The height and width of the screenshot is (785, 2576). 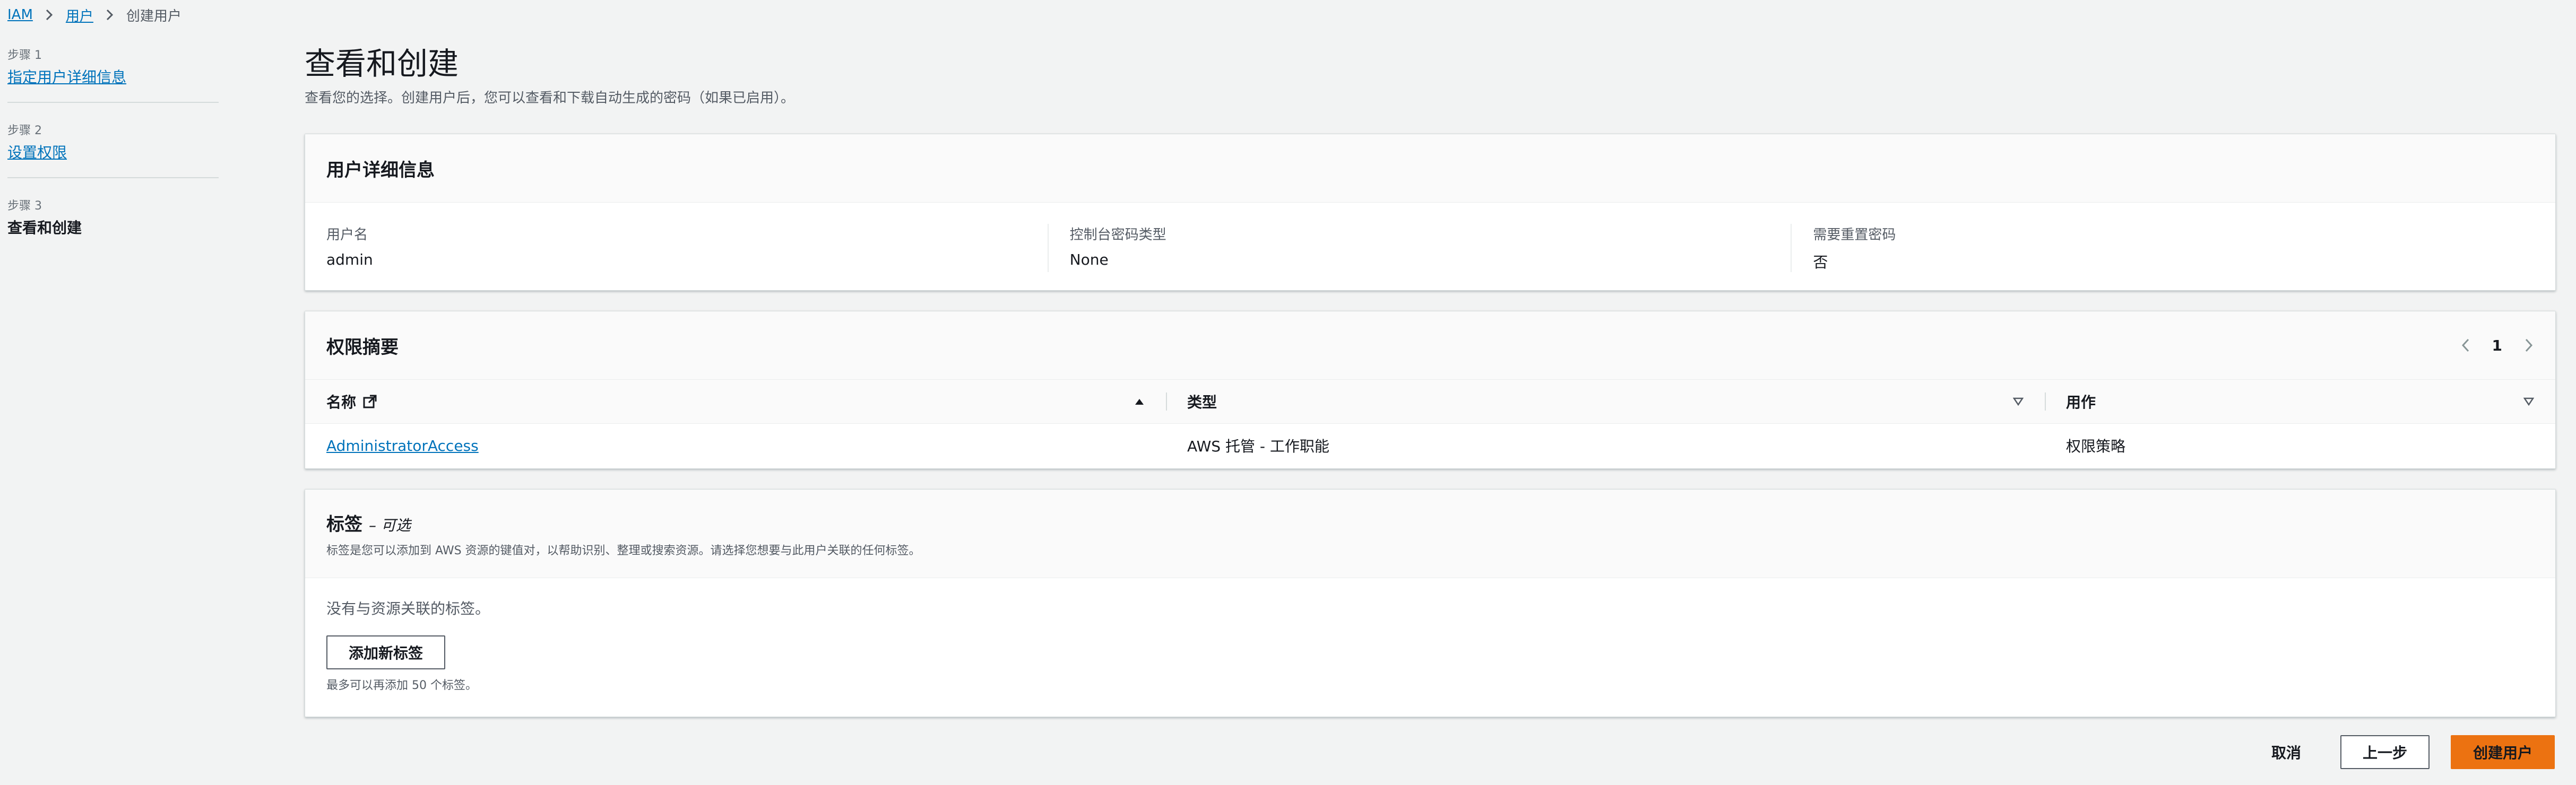 What do you see at coordinates (66, 77) in the screenshot?
I see `step-1-link: 指定用户详细信息` at bounding box center [66, 77].